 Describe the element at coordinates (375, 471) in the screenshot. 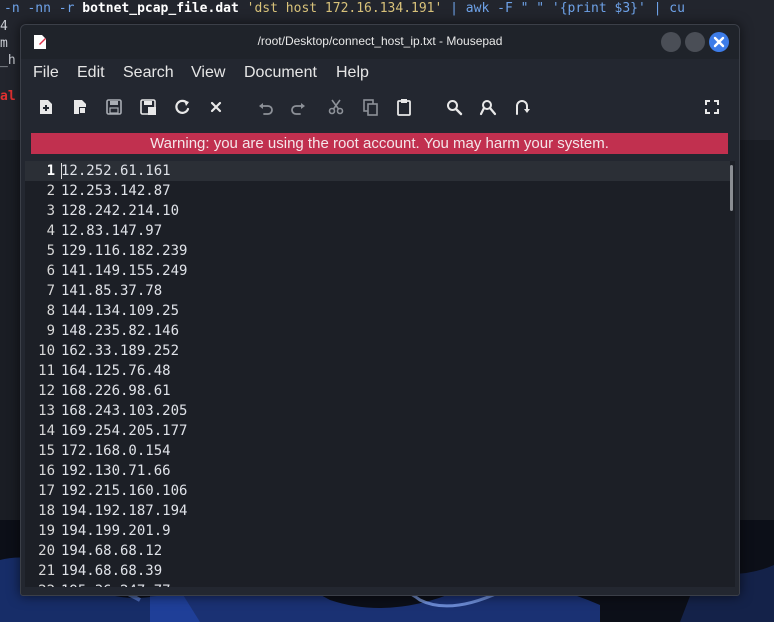

I see `editor-line: 16 192.130.71.66` at that location.